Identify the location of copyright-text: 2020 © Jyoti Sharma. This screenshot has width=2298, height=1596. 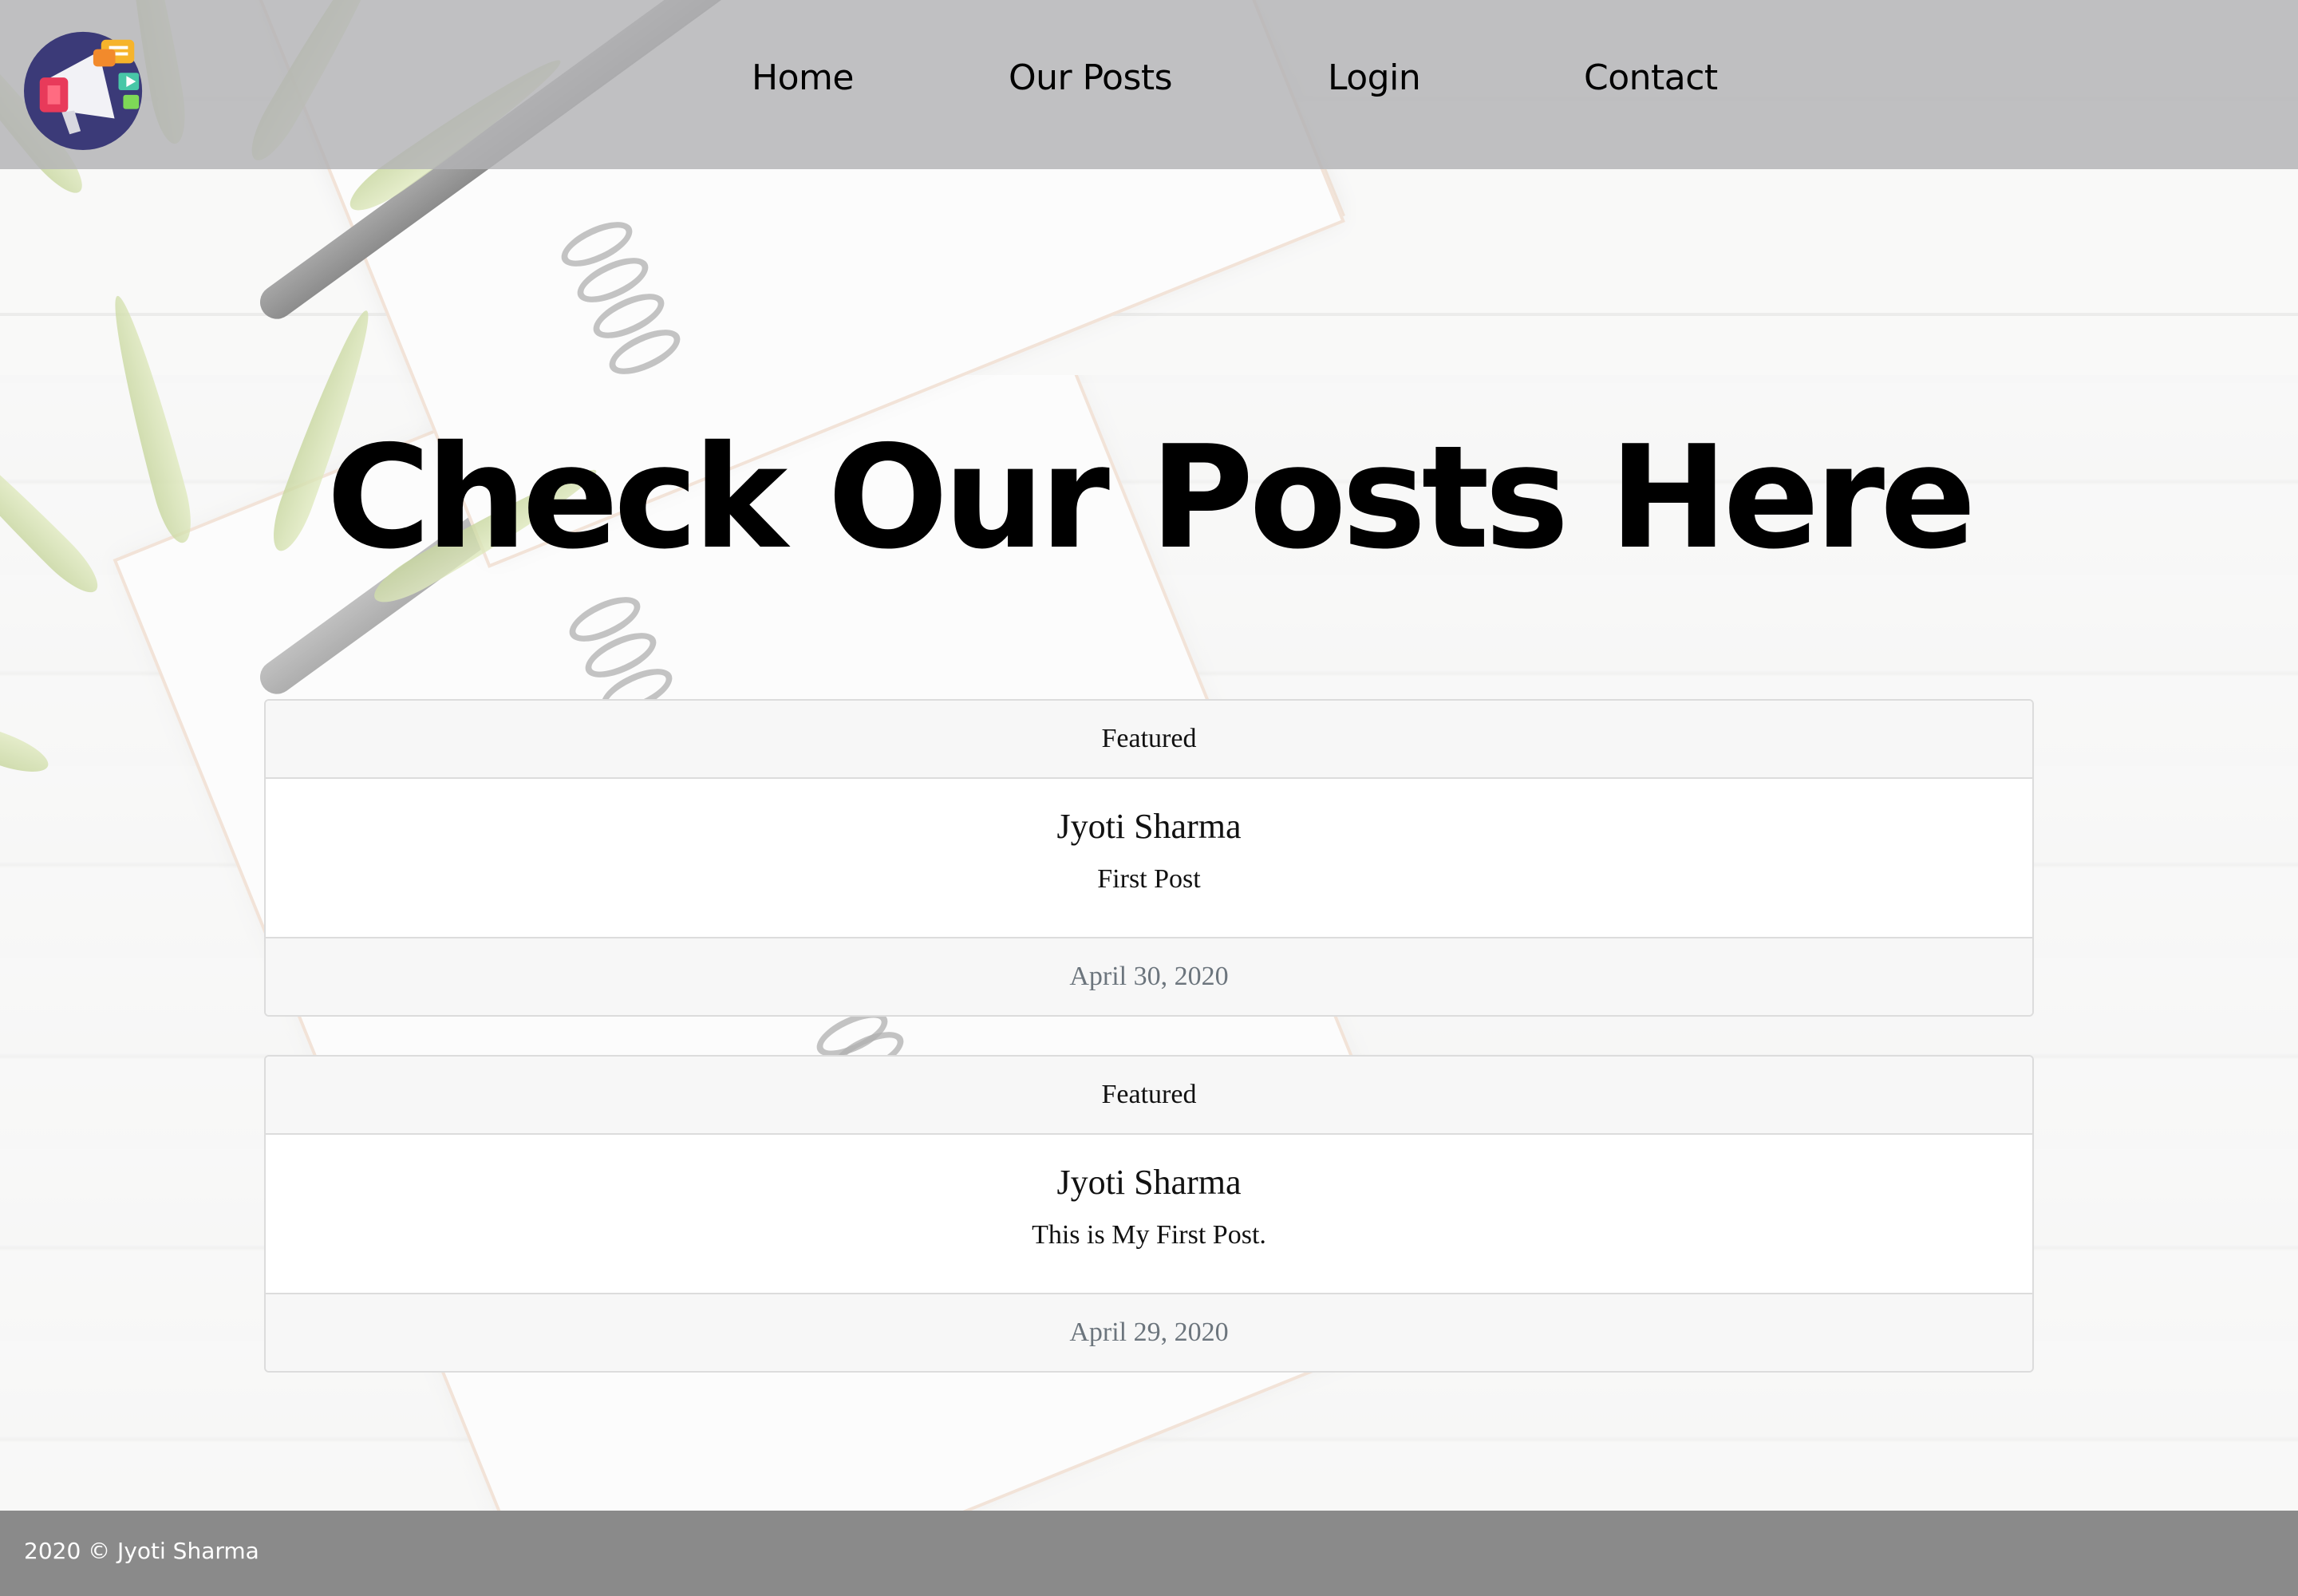
(142, 1551).